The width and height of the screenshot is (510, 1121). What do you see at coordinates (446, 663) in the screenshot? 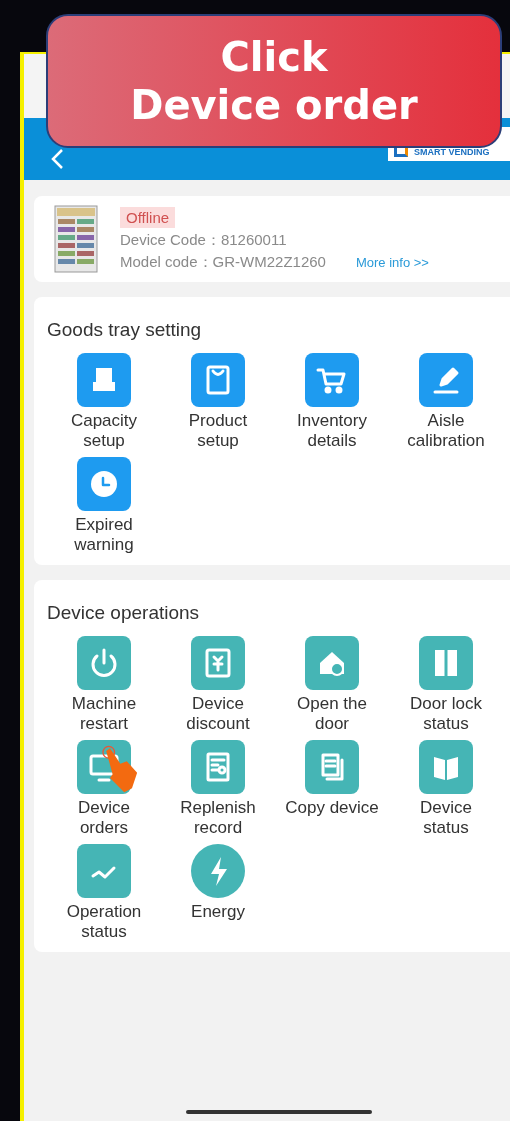
I see `door-icon` at bounding box center [446, 663].